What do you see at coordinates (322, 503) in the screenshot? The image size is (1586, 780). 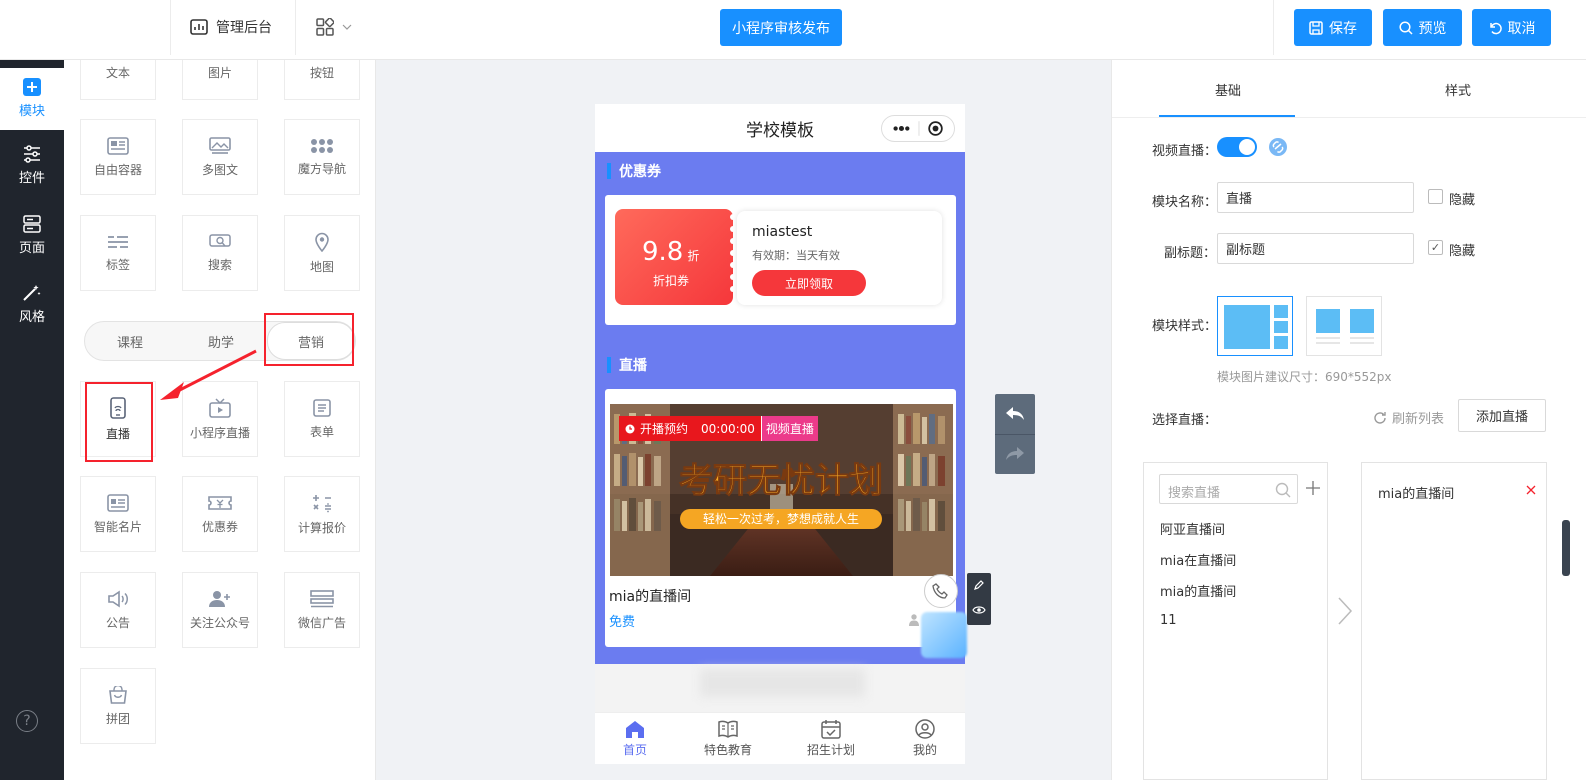 I see `calculator-icon` at bounding box center [322, 503].